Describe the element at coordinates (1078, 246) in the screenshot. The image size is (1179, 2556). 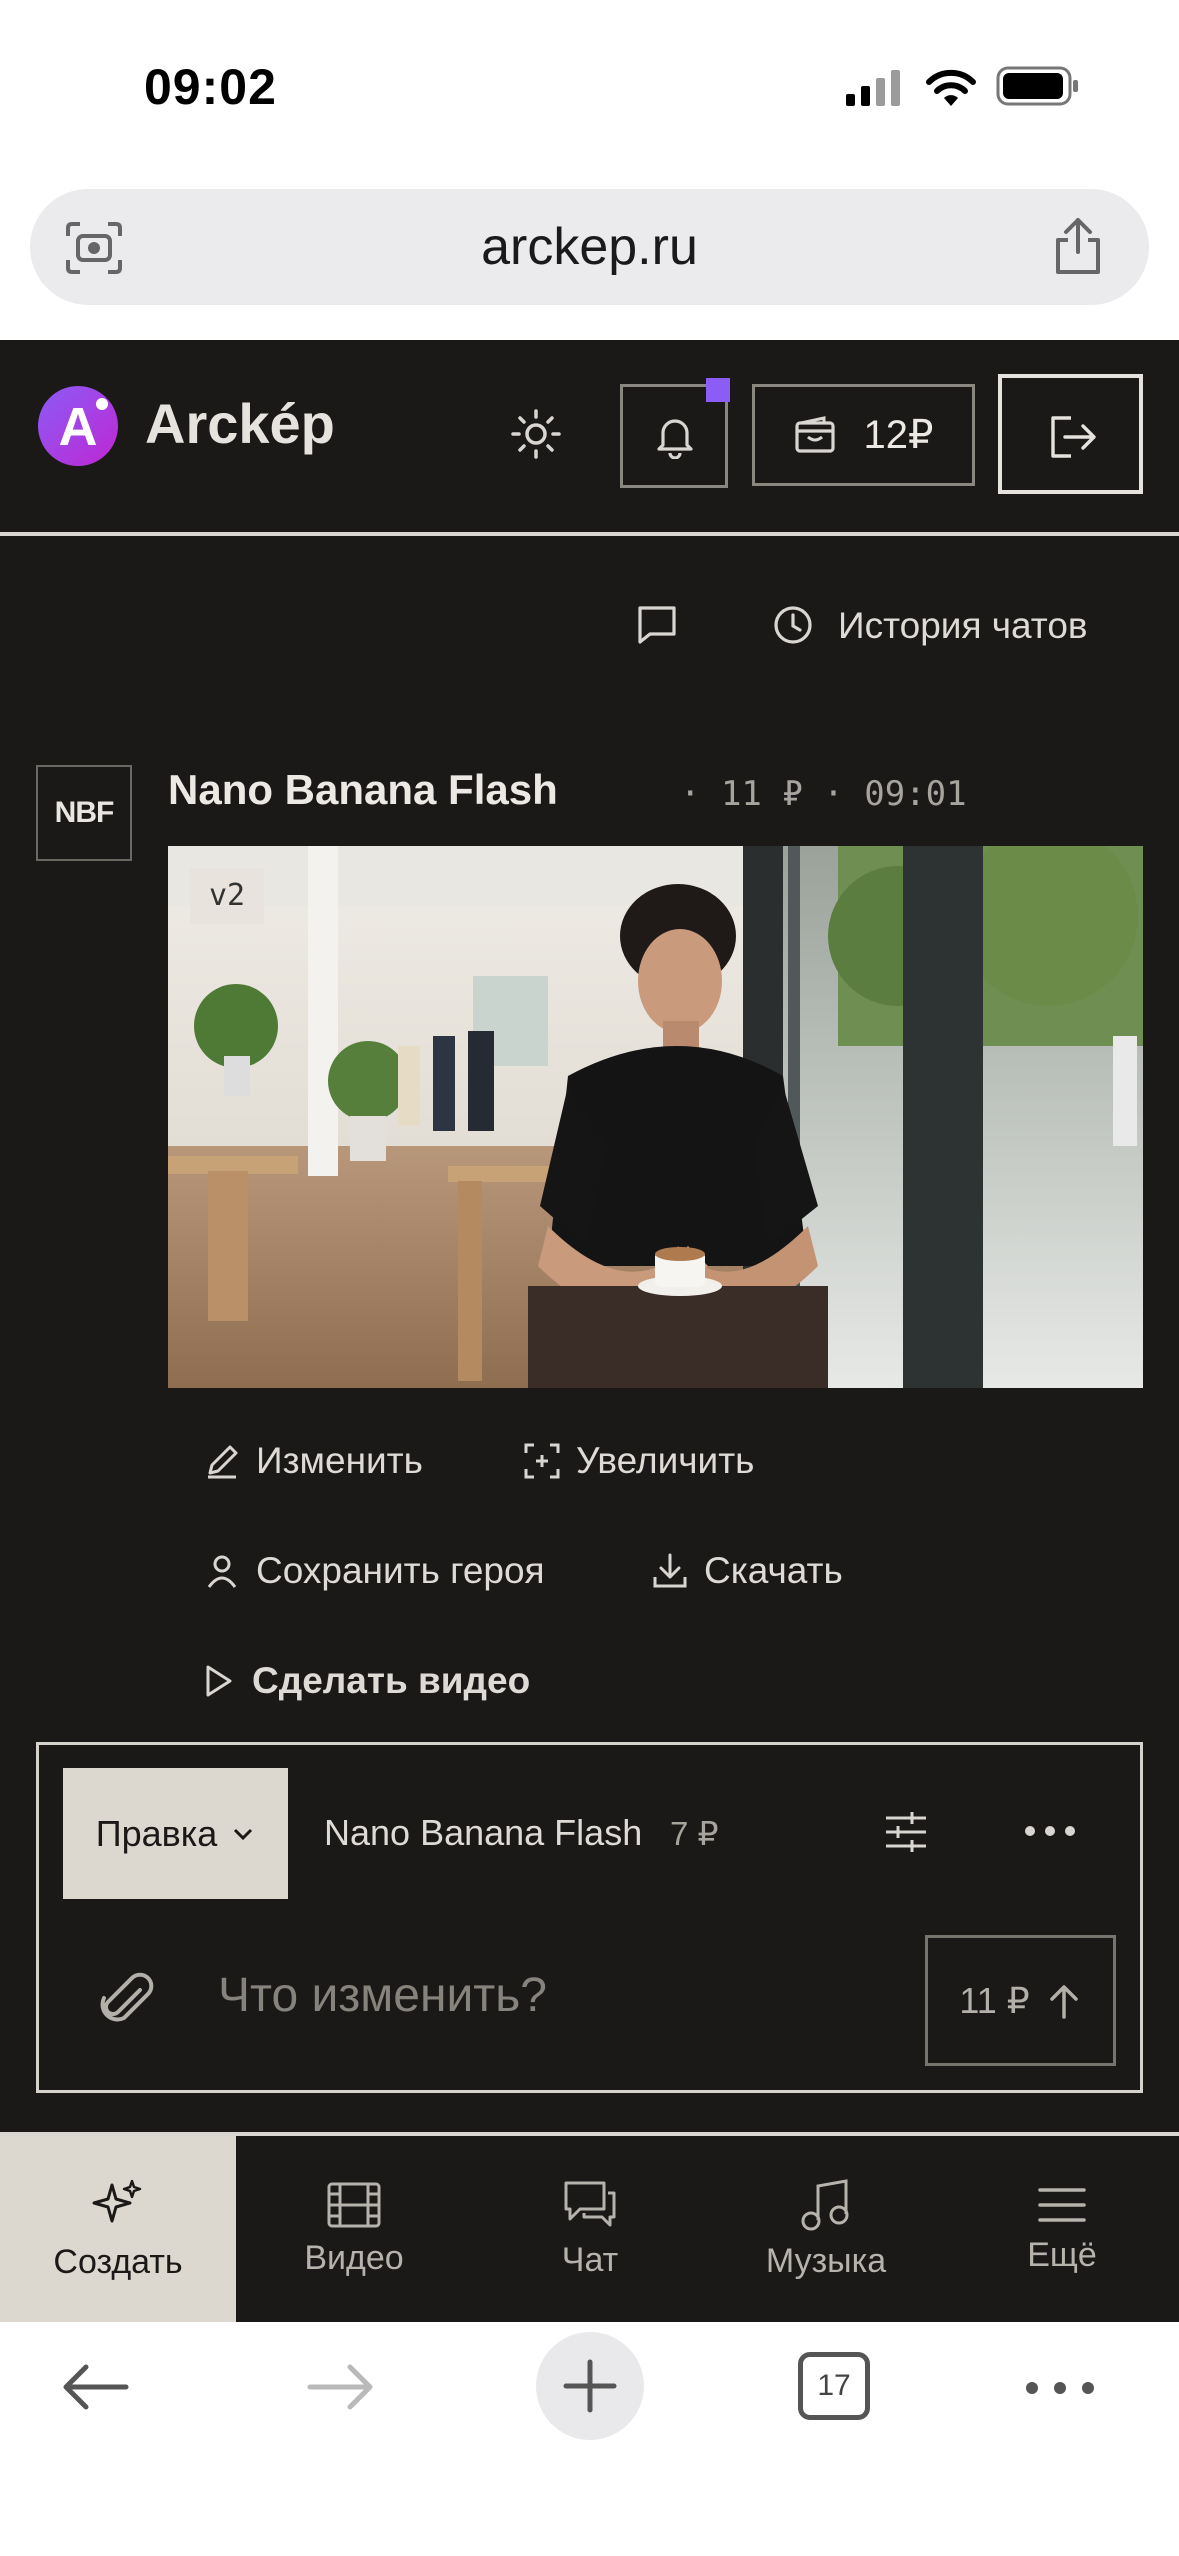
I see `share-icon` at that location.